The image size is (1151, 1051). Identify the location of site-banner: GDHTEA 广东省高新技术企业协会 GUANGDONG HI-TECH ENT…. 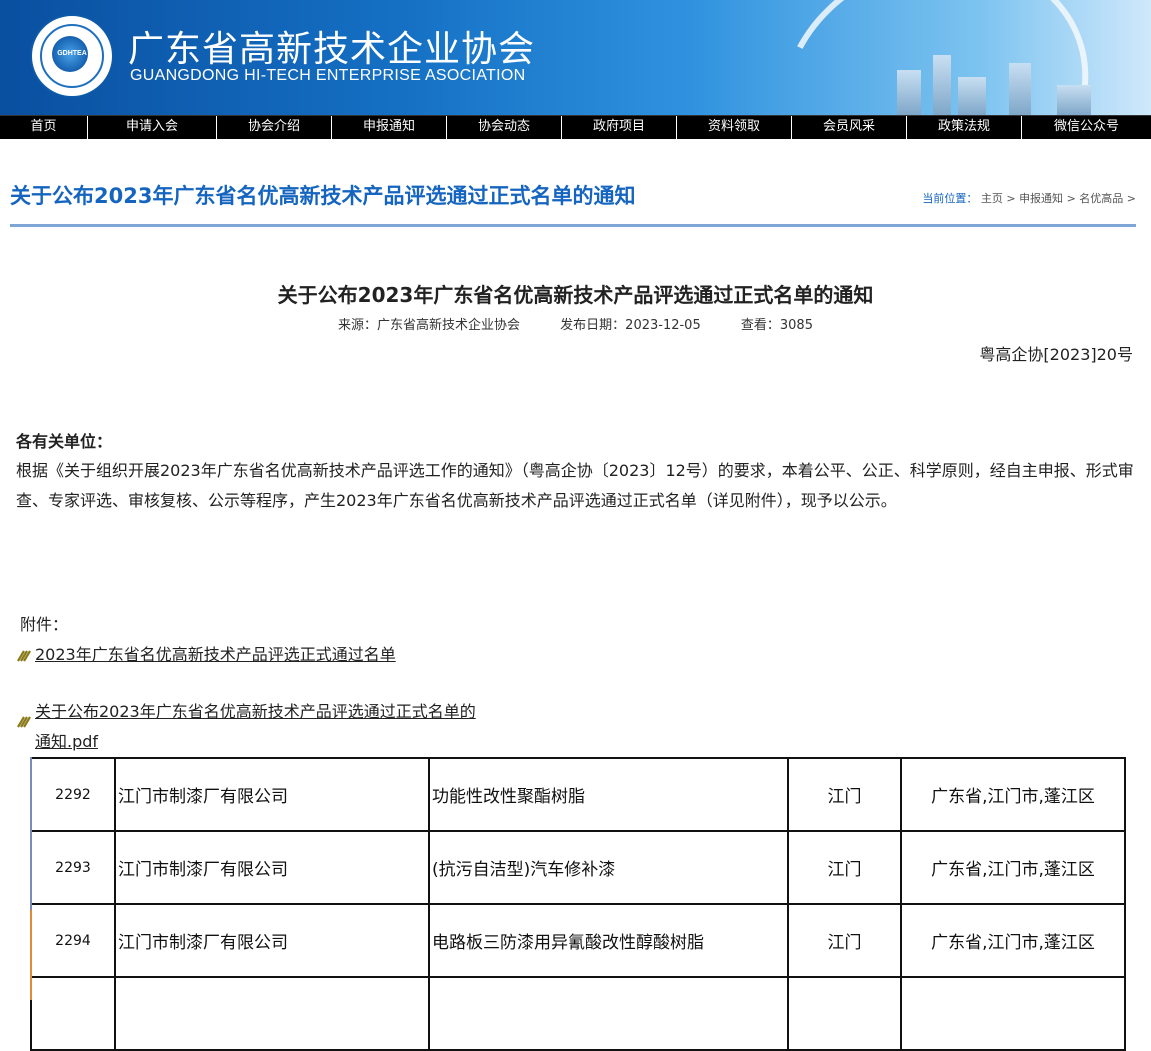
(575, 57).